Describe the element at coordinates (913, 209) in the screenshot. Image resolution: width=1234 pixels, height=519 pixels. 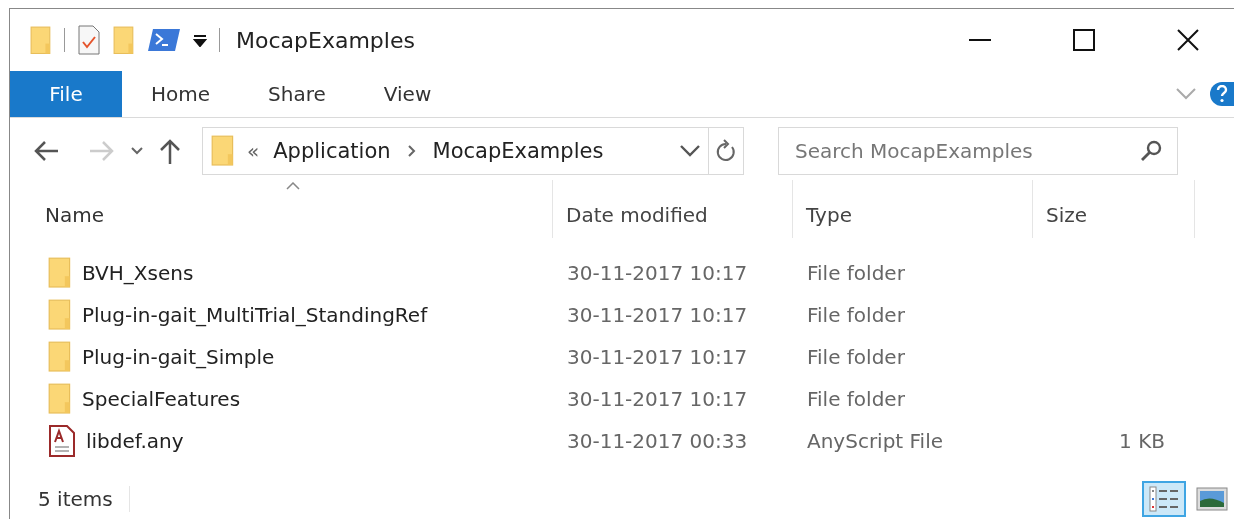
I see `column-header: Type` at that location.